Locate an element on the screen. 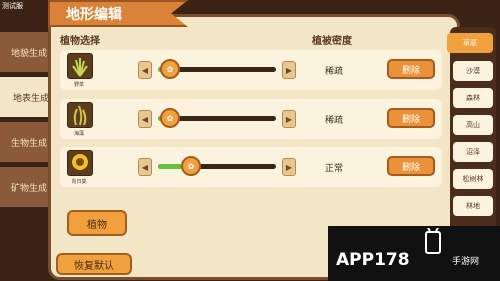 This screenshot has width=500, height=281. phone-icon is located at coordinates (433, 241).